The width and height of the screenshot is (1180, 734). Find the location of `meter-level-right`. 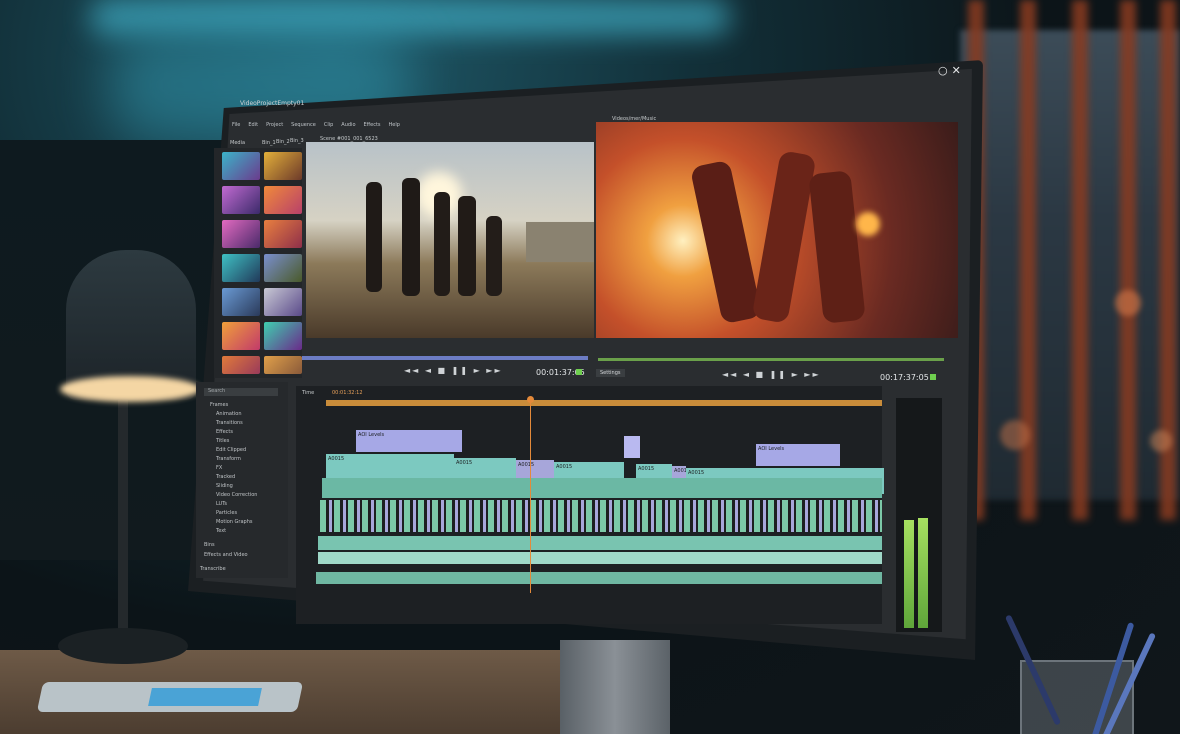

meter-level-right is located at coordinates (923, 573).